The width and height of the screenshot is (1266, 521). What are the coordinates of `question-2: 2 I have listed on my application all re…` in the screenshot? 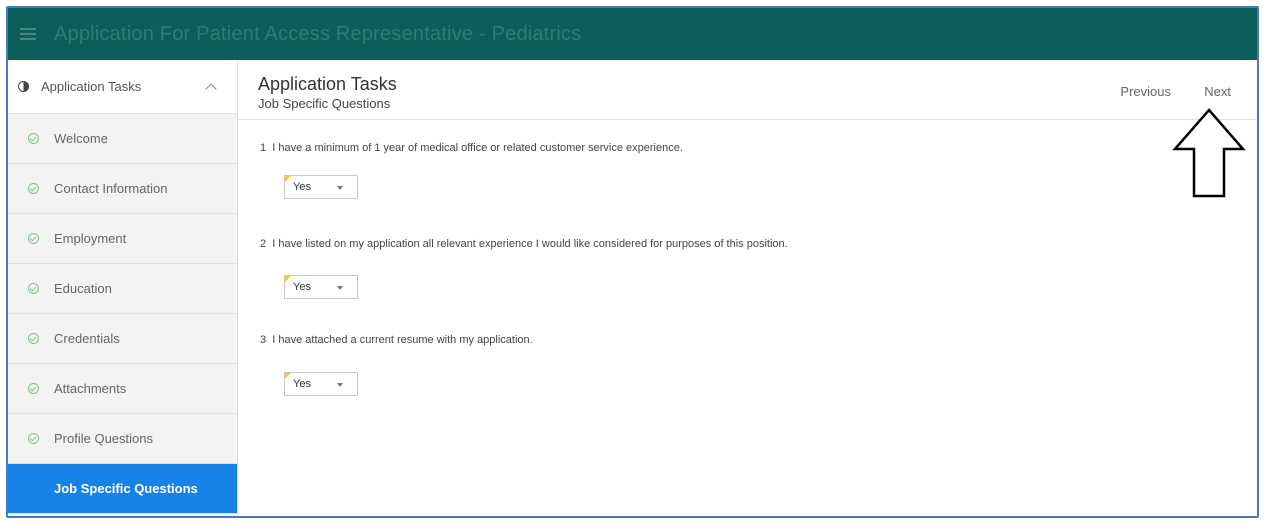 It's located at (524, 244).